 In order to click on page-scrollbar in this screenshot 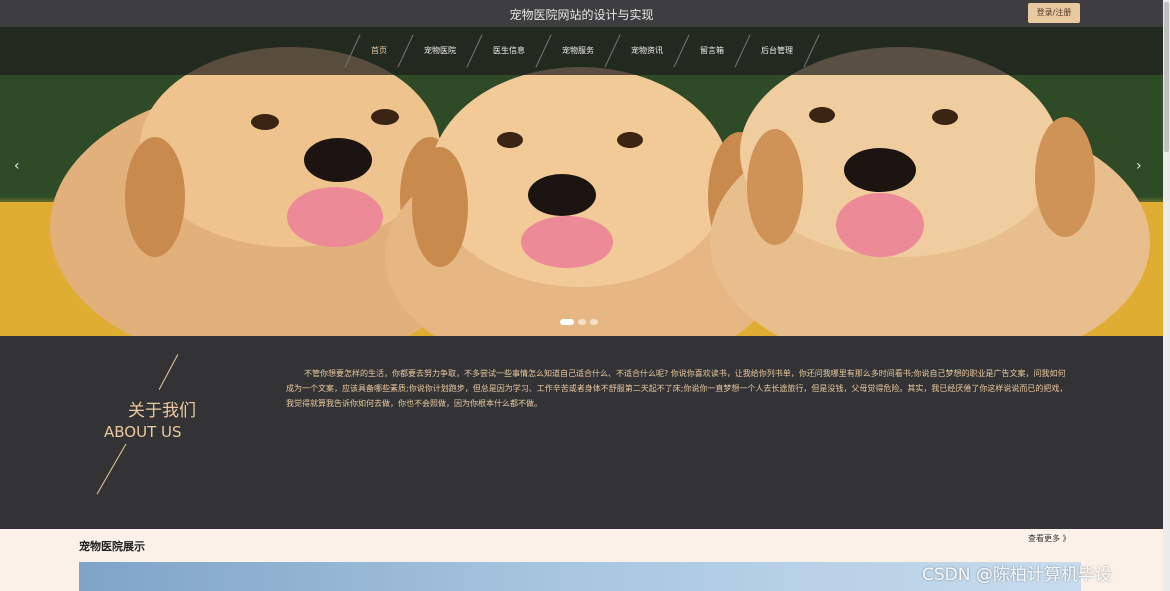, I will do `click(1166, 295)`.